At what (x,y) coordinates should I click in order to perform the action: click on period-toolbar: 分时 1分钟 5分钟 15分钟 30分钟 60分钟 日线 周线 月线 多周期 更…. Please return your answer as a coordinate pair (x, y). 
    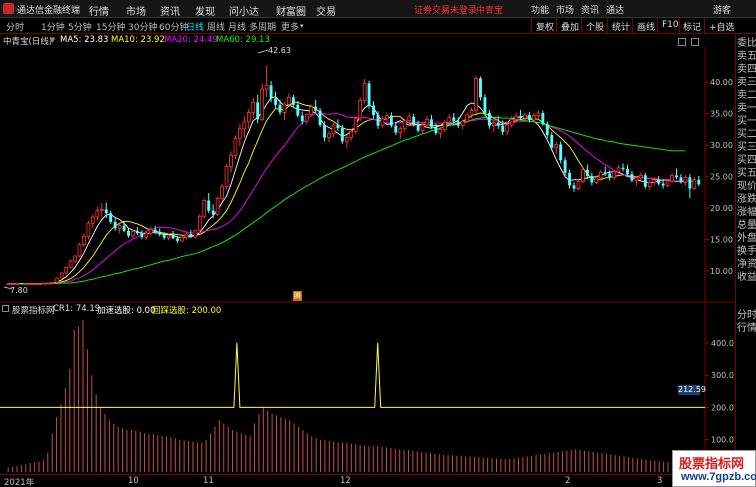
    Looking at the image, I should click on (378, 26).